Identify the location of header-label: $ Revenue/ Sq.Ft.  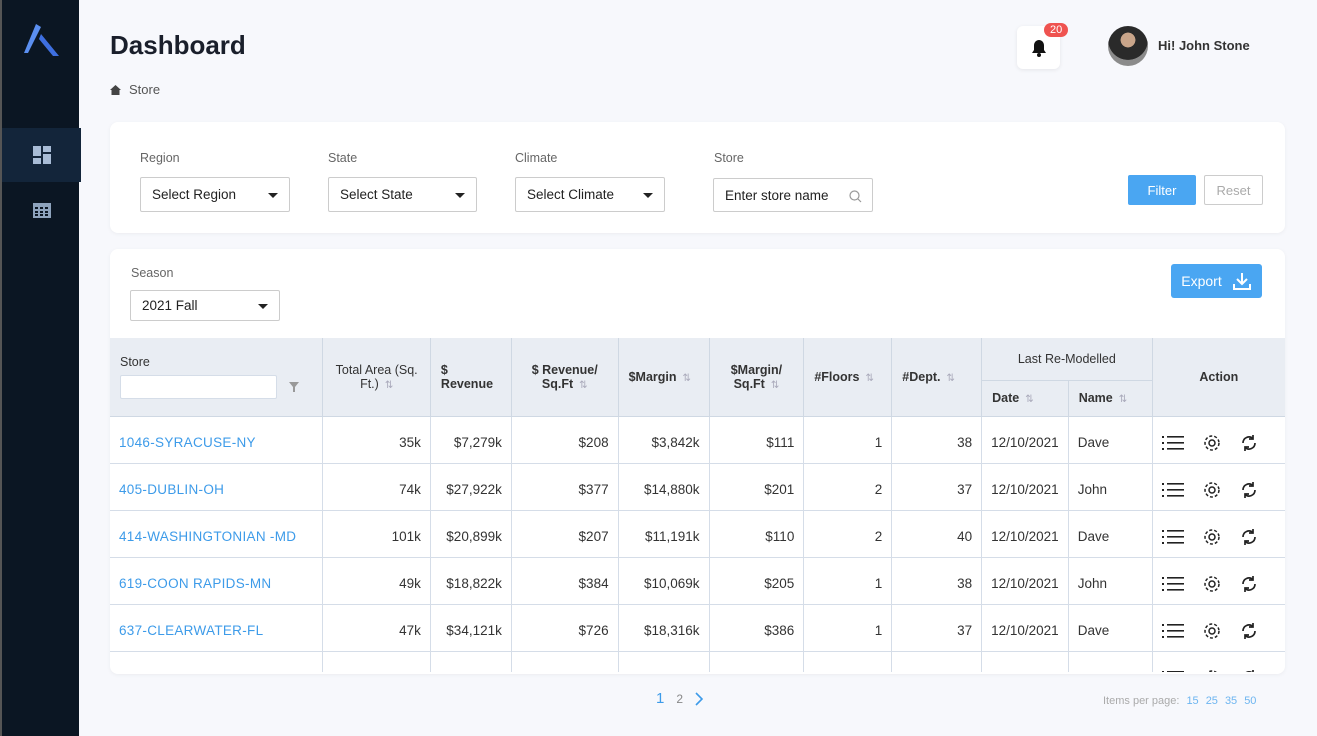
(564, 376).